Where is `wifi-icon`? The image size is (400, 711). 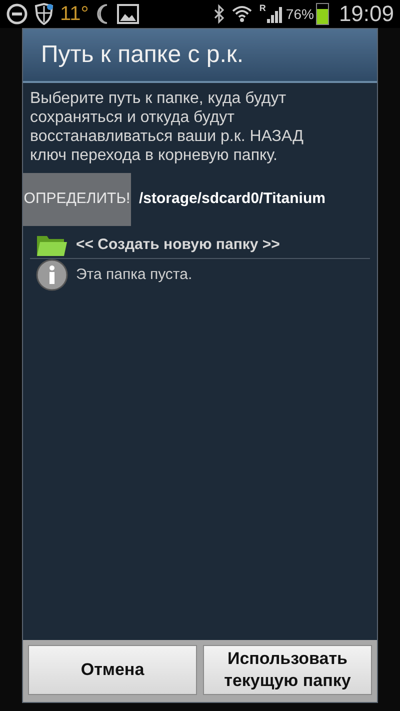
wifi-icon is located at coordinates (242, 14).